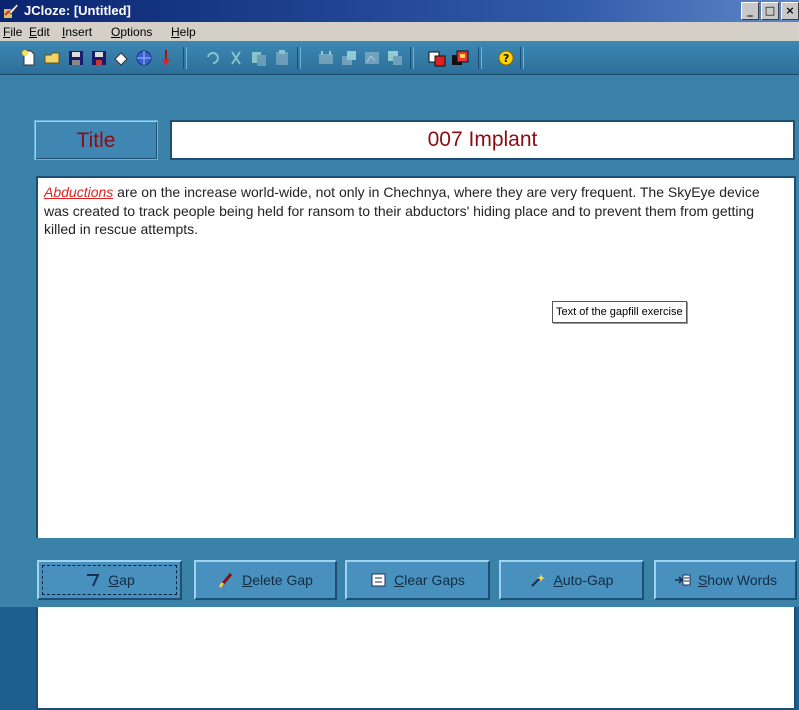 The image size is (799, 710). What do you see at coordinates (259, 58) in the screenshot?
I see `copy-icon` at bounding box center [259, 58].